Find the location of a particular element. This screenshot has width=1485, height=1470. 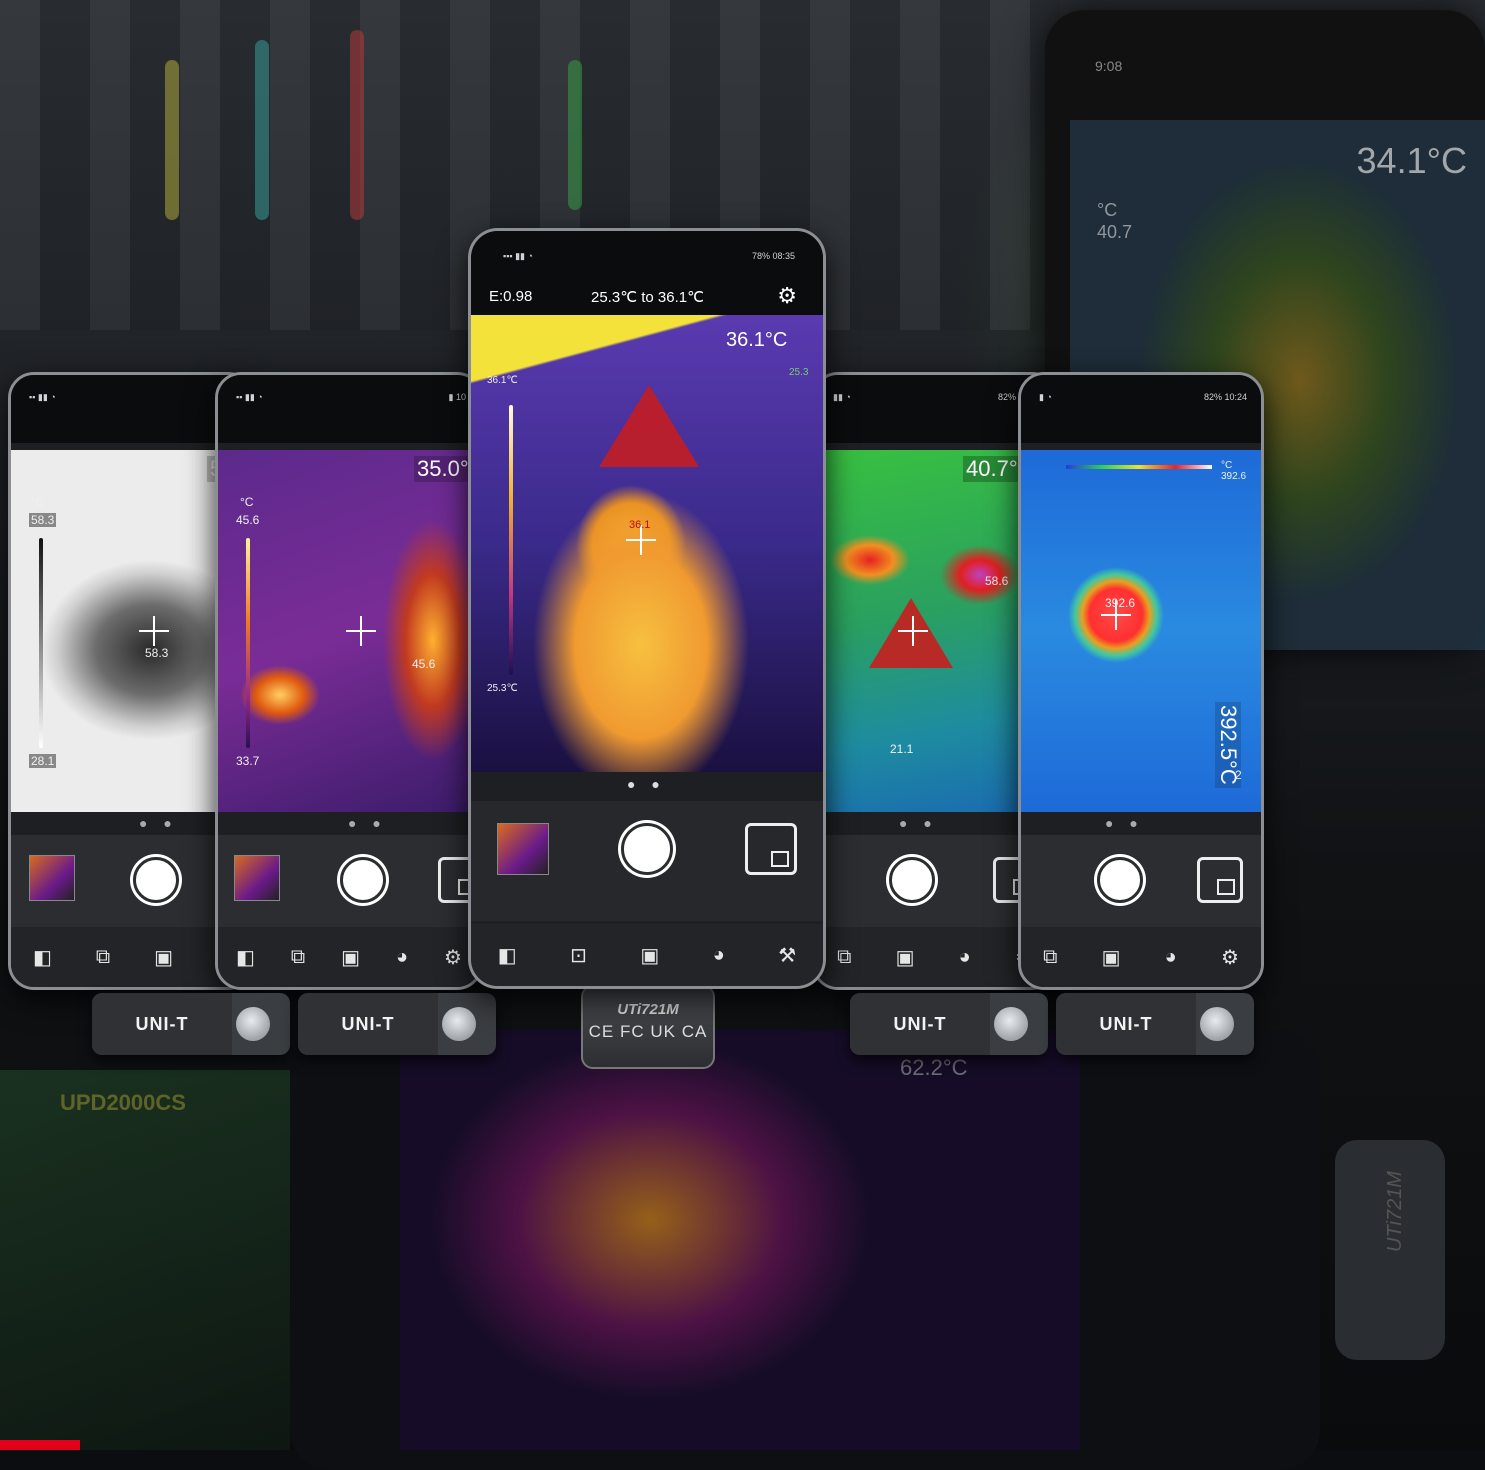

status-bar: ▪▪ ▮▮ ◔ ▮ 10 is located at coordinates (349, 409).